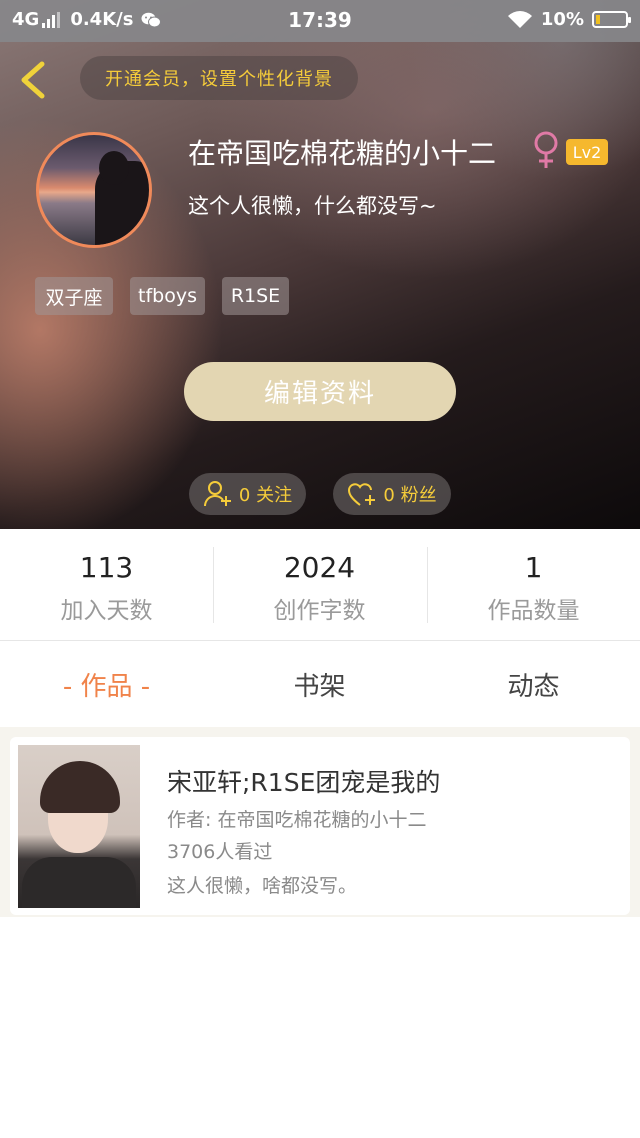  What do you see at coordinates (74, 296) in the screenshot?
I see `tag-0: 双子座` at bounding box center [74, 296].